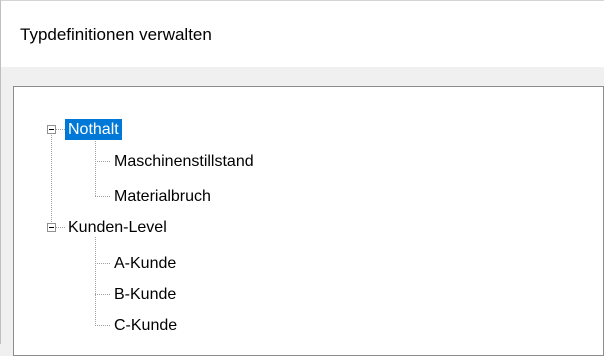  What do you see at coordinates (145, 294) in the screenshot?
I see `tree-node-b-kunde: B-Kunde` at bounding box center [145, 294].